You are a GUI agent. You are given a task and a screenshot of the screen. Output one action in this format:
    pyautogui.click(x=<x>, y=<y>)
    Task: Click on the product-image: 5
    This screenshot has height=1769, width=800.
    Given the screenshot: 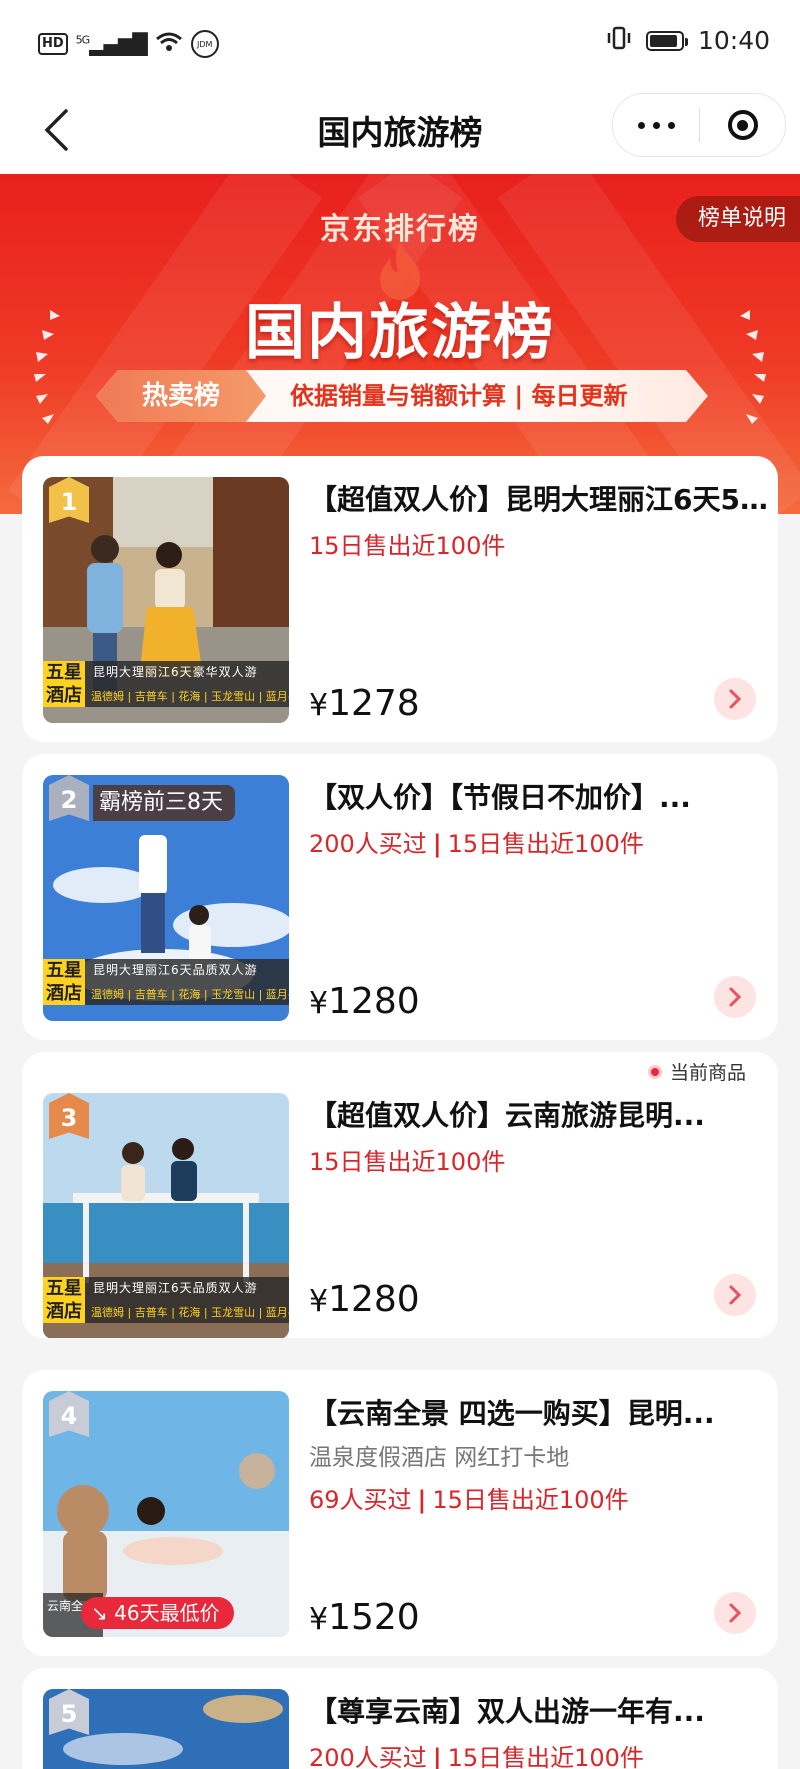 What is the action you would take?
    pyautogui.click(x=166, y=1729)
    